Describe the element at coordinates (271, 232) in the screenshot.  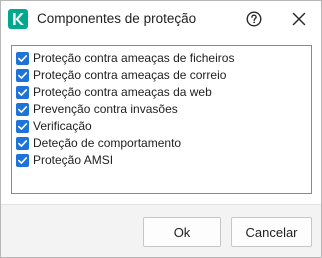
I see `cancel-button: Cancelar` at that location.